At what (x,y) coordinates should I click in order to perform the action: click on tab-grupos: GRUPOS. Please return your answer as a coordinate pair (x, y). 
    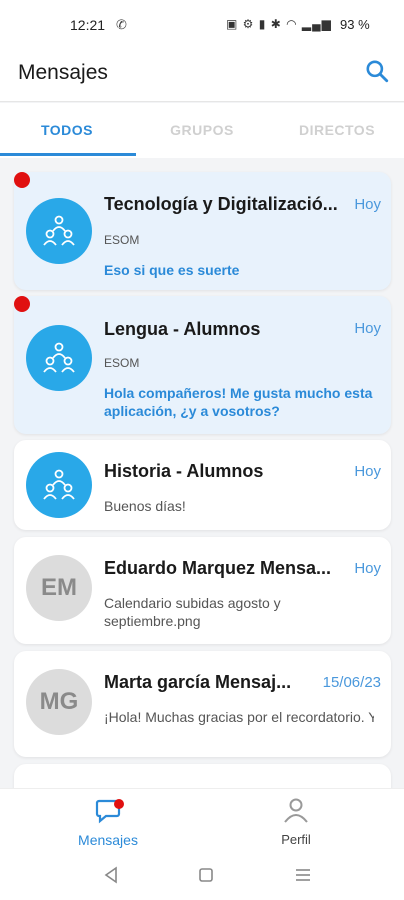
    Looking at the image, I should click on (202, 130).